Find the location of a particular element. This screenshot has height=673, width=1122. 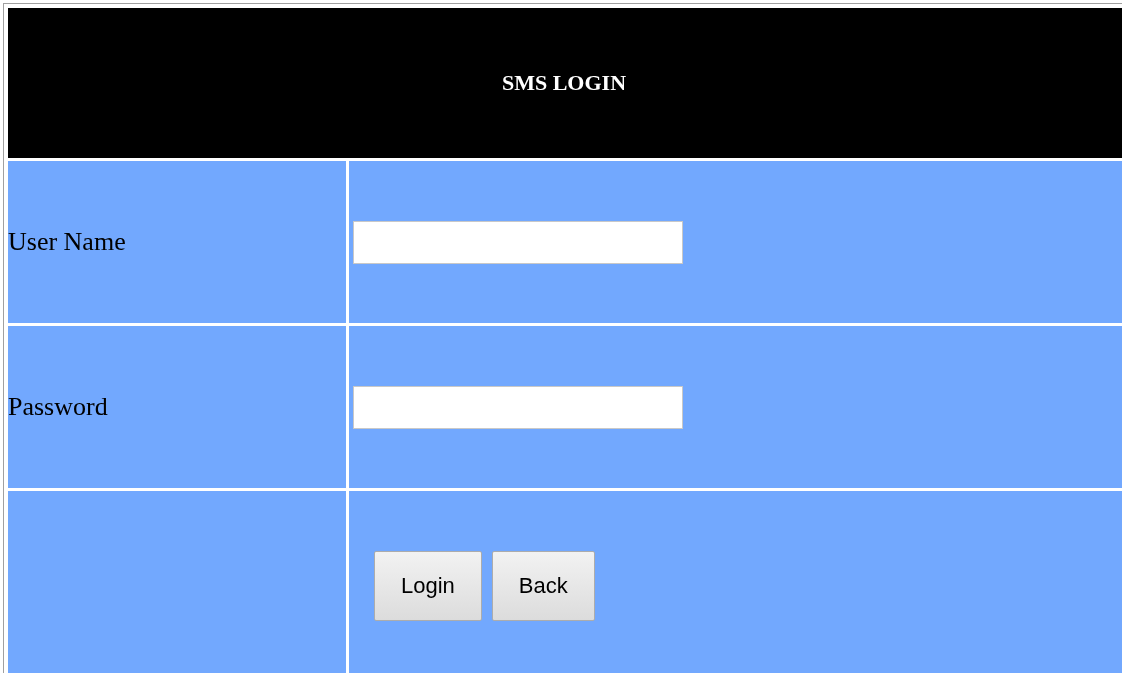

field-label: User Name is located at coordinates (67, 242).